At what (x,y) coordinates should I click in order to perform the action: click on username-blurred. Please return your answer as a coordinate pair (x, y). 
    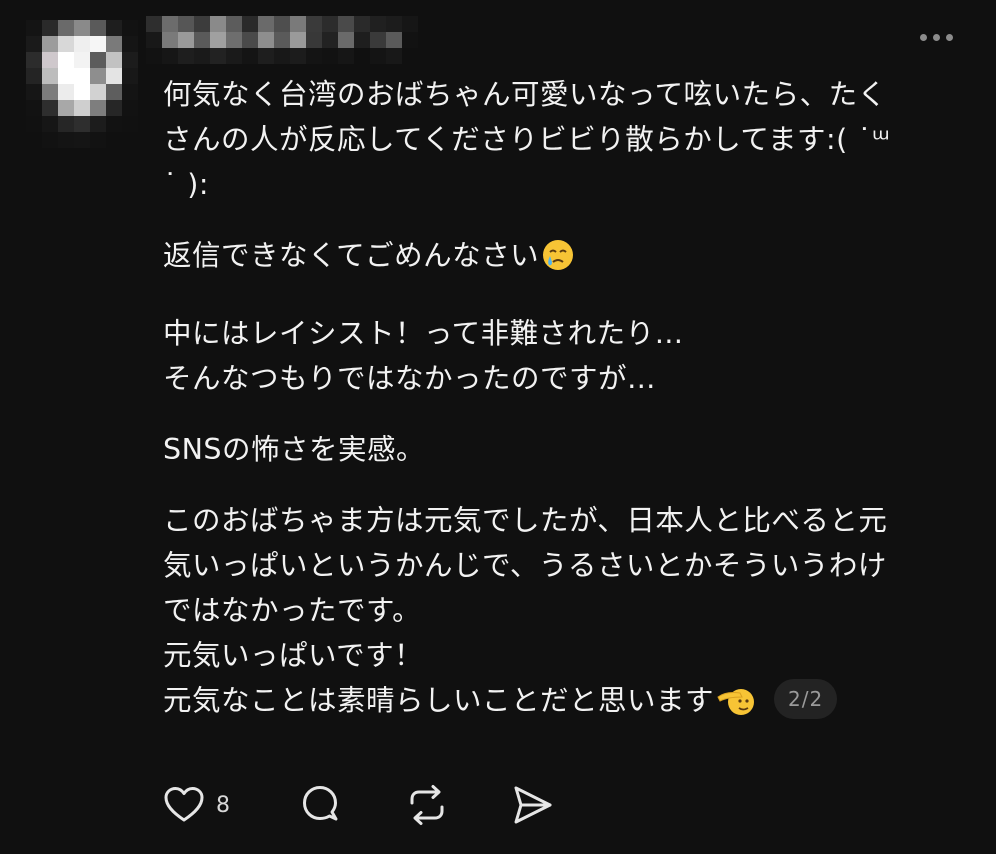
    Looking at the image, I should click on (282, 40).